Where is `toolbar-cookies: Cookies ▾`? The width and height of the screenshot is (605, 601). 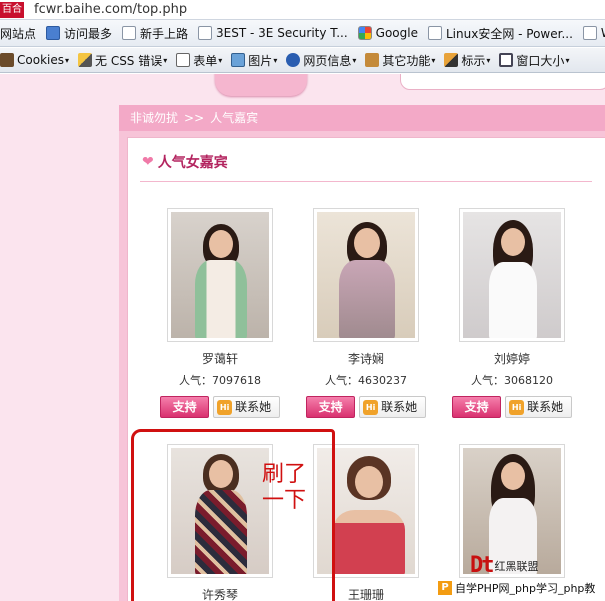 toolbar-cookies: Cookies ▾ is located at coordinates (34, 60).